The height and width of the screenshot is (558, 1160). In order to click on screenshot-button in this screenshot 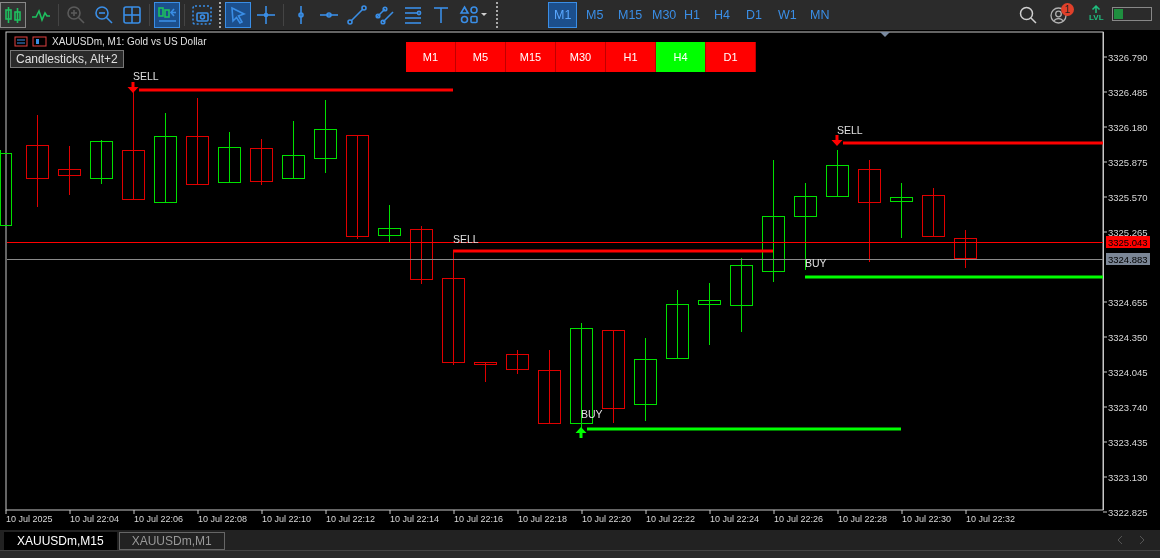, I will do `click(202, 15)`.